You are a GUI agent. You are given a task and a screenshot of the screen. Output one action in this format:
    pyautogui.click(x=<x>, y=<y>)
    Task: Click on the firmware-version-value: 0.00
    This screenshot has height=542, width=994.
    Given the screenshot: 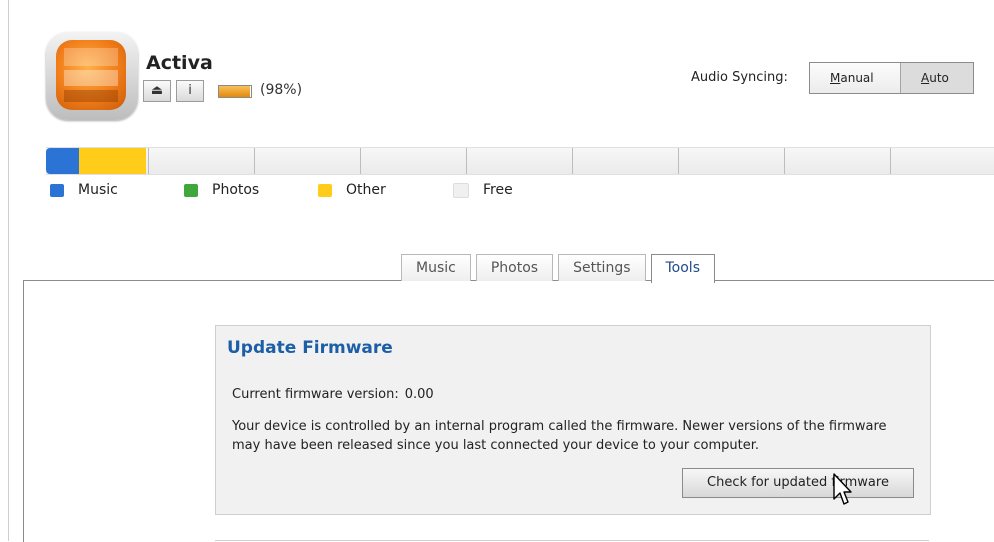 What is the action you would take?
    pyautogui.click(x=419, y=394)
    